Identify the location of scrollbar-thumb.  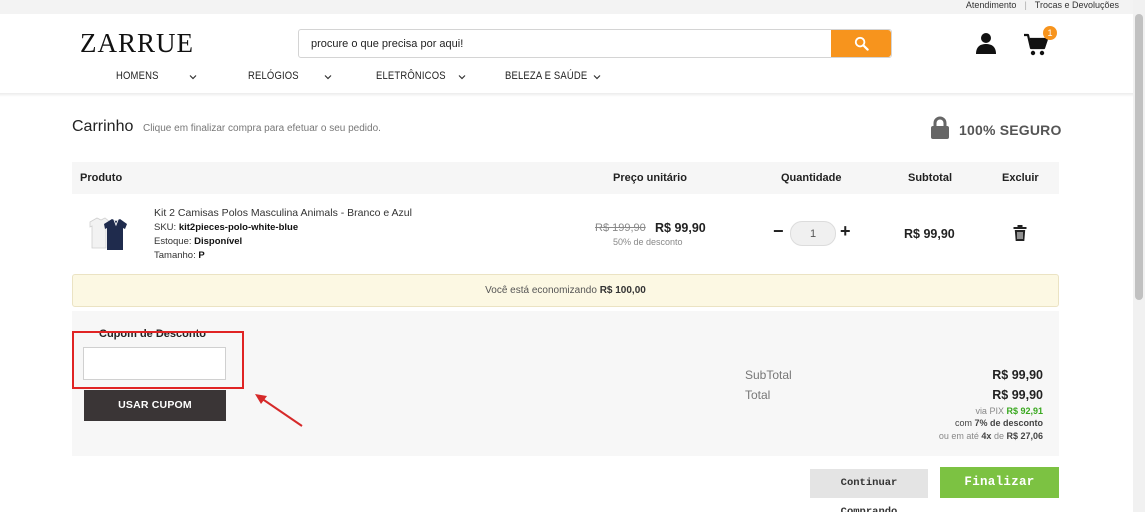
(1139, 157).